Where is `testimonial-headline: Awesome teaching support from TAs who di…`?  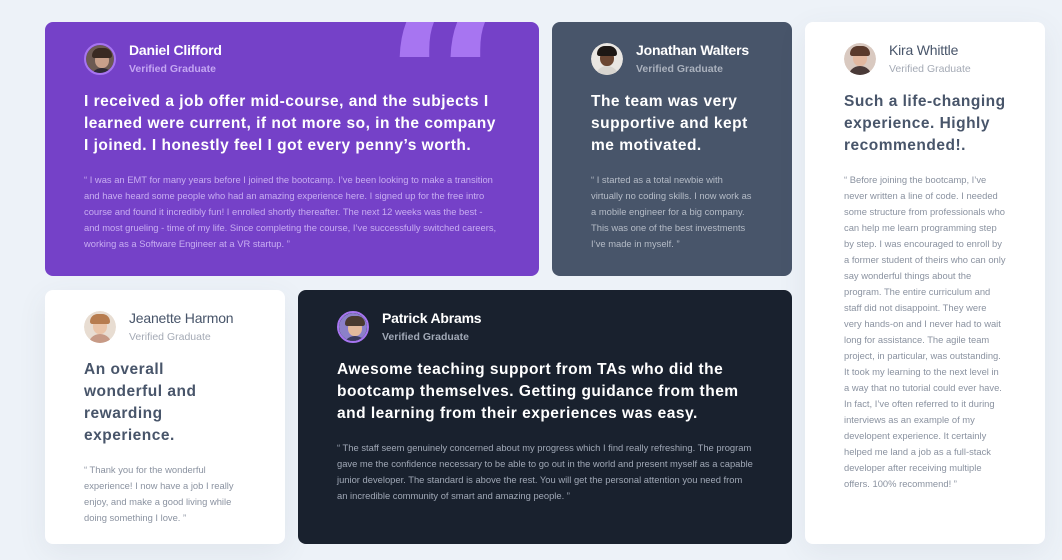
testimonial-headline: Awesome teaching support from TAs who di… is located at coordinates (538, 391).